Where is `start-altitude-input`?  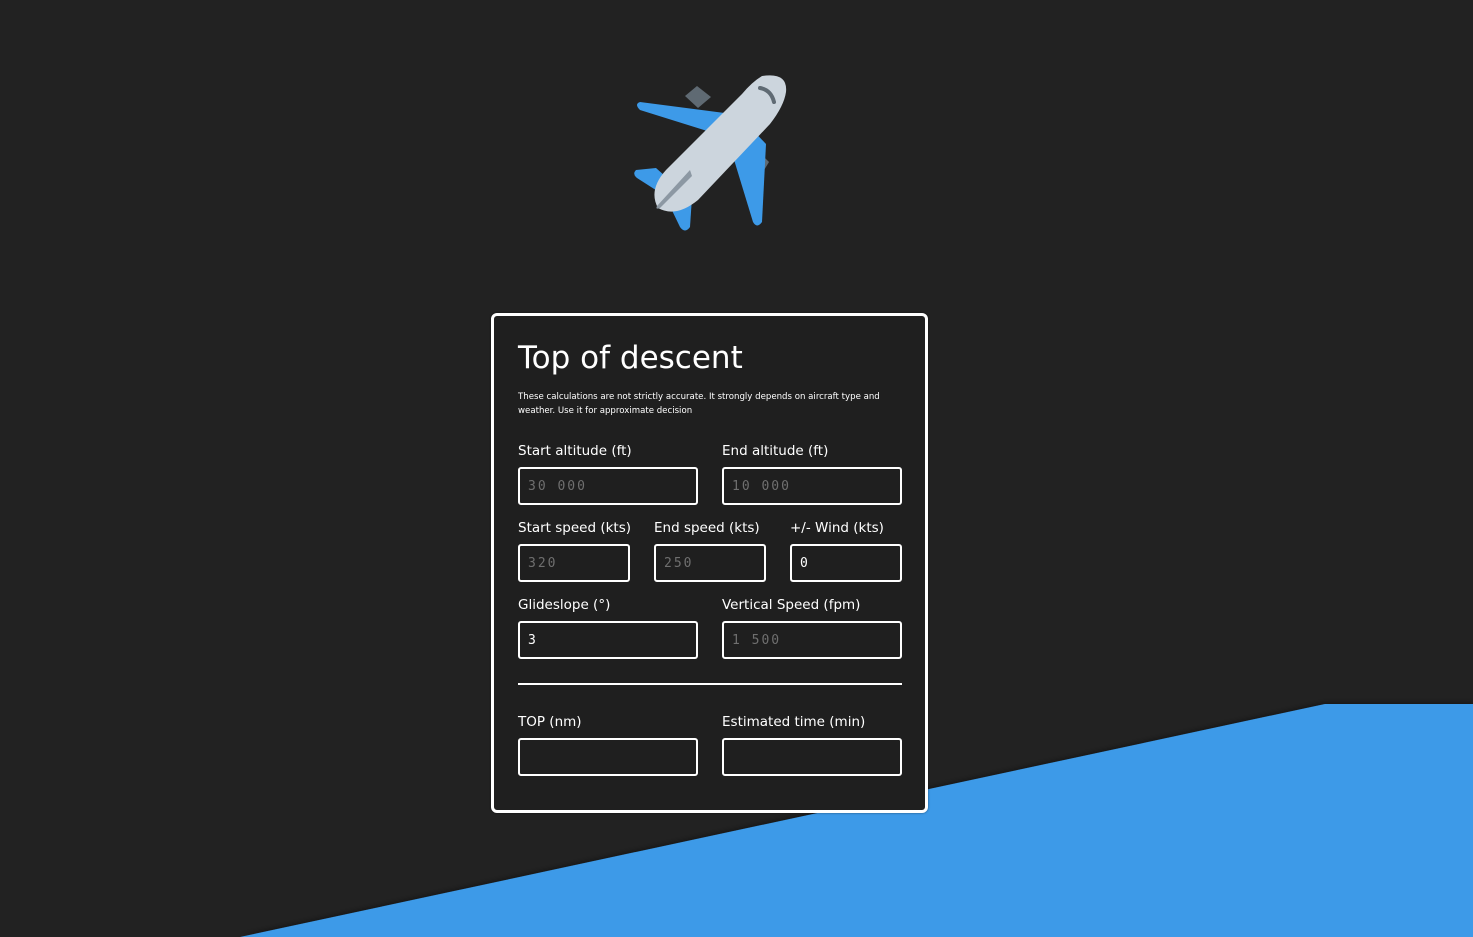
start-altitude-input is located at coordinates (608, 486).